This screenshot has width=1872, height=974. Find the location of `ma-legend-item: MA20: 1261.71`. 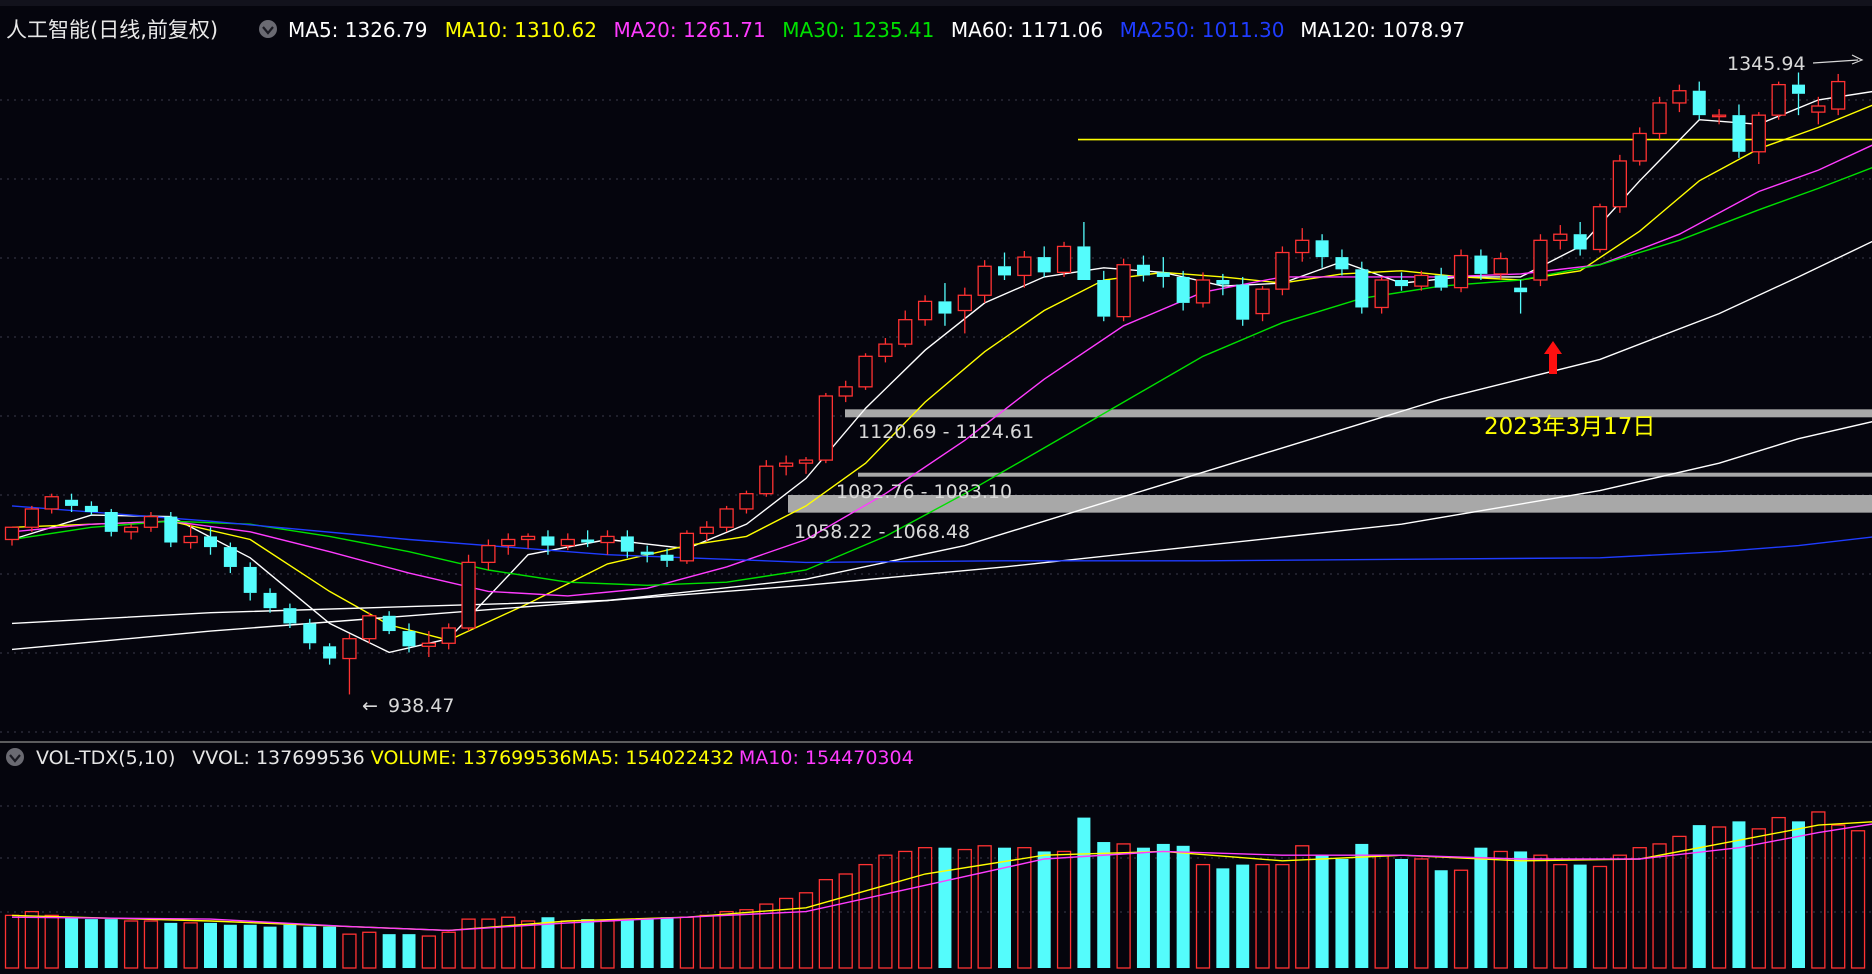

ma-legend-item: MA20: 1261.71 is located at coordinates (690, 30).